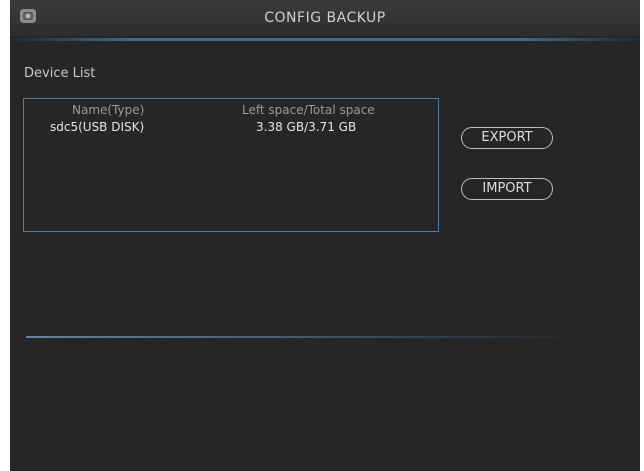  I want to click on import-button: IMPORT, so click(507, 189).